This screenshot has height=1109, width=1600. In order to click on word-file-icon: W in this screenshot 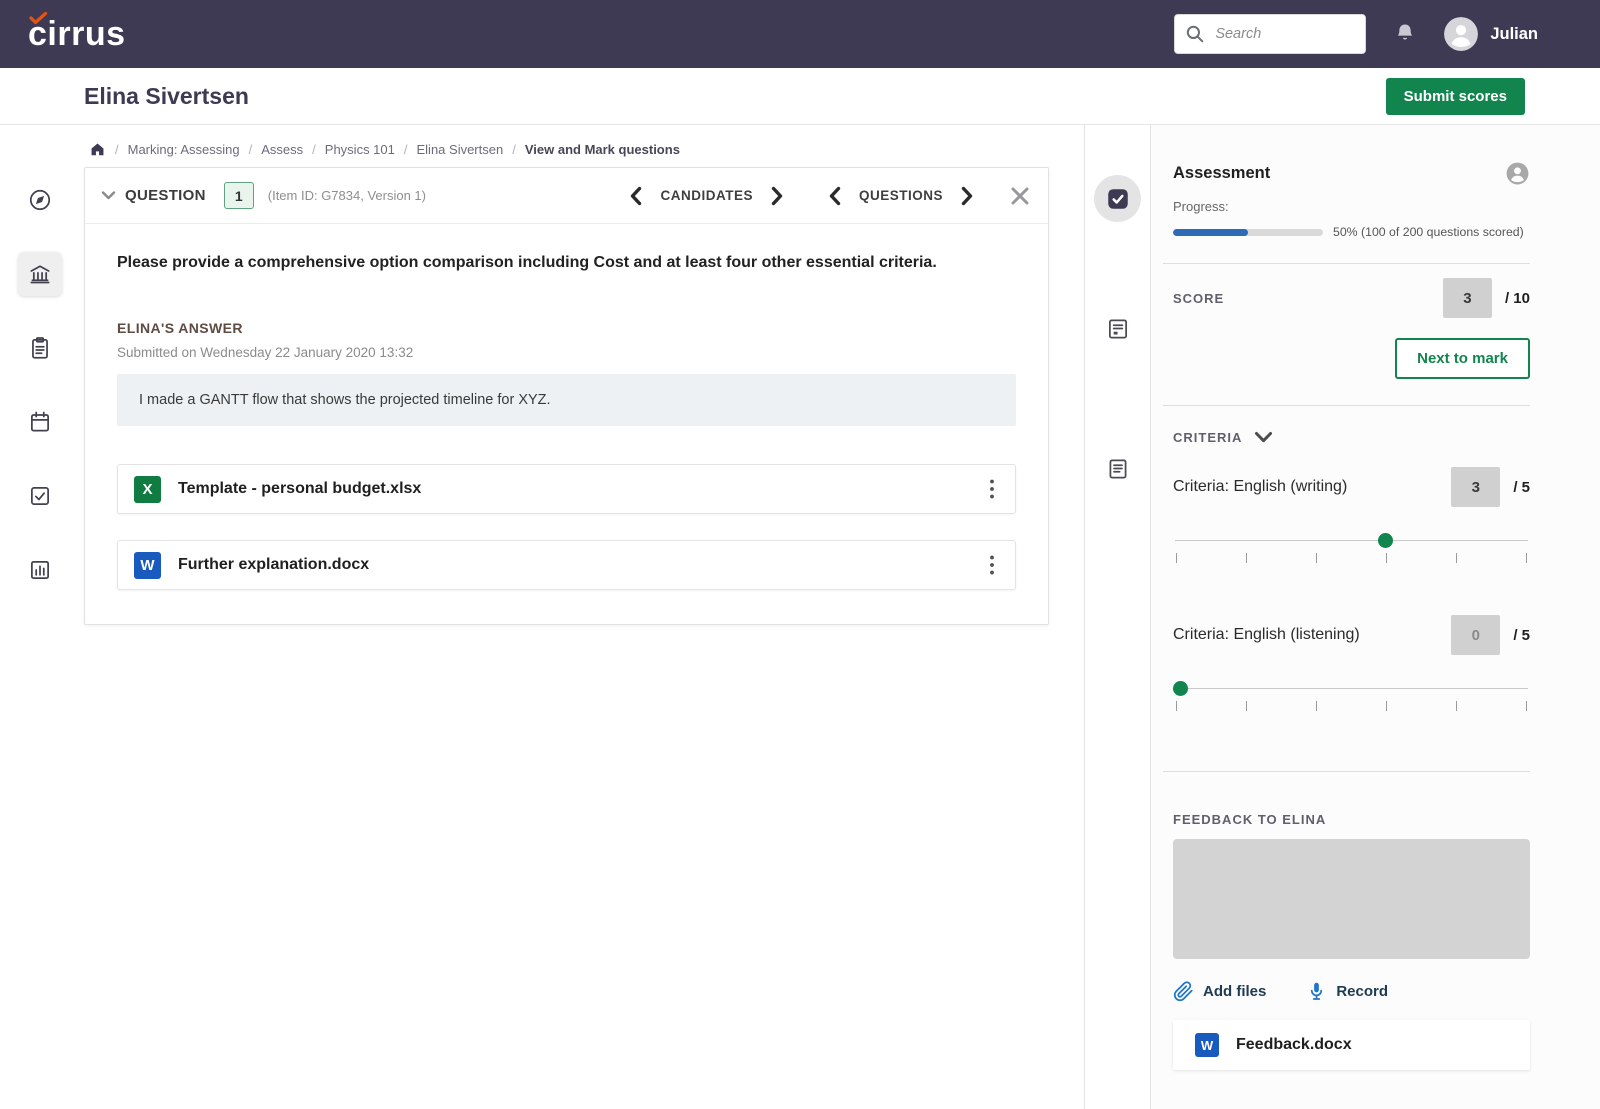, I will do `click(147, 565)`.